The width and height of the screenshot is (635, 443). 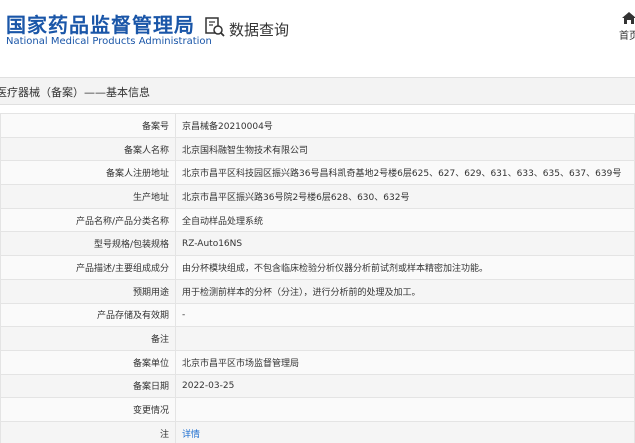 What do you see at coordinates (100, 23) in the screenshot?
I see `site-logo-title: 国家药品监督管理局` at bounding box center [100, 23].